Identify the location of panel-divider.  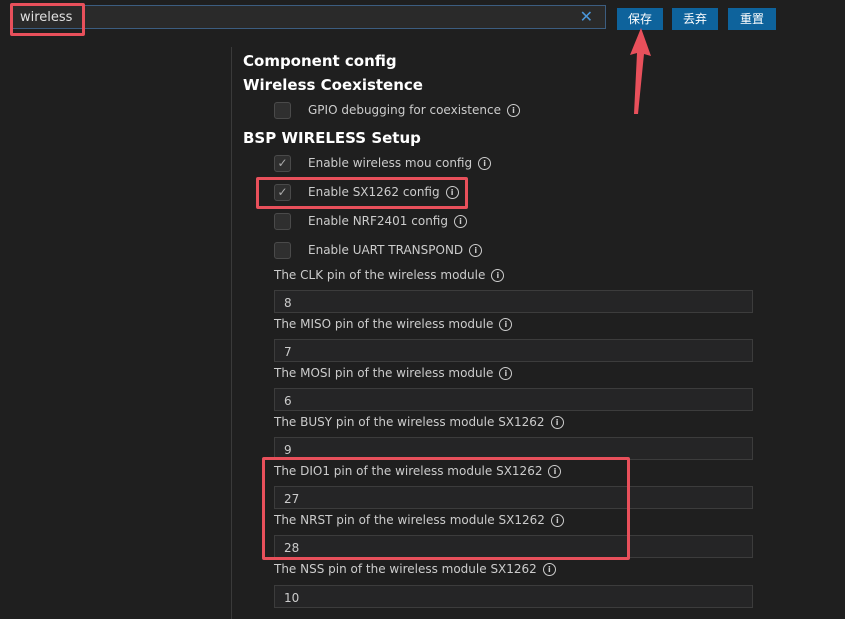
(231, 333).